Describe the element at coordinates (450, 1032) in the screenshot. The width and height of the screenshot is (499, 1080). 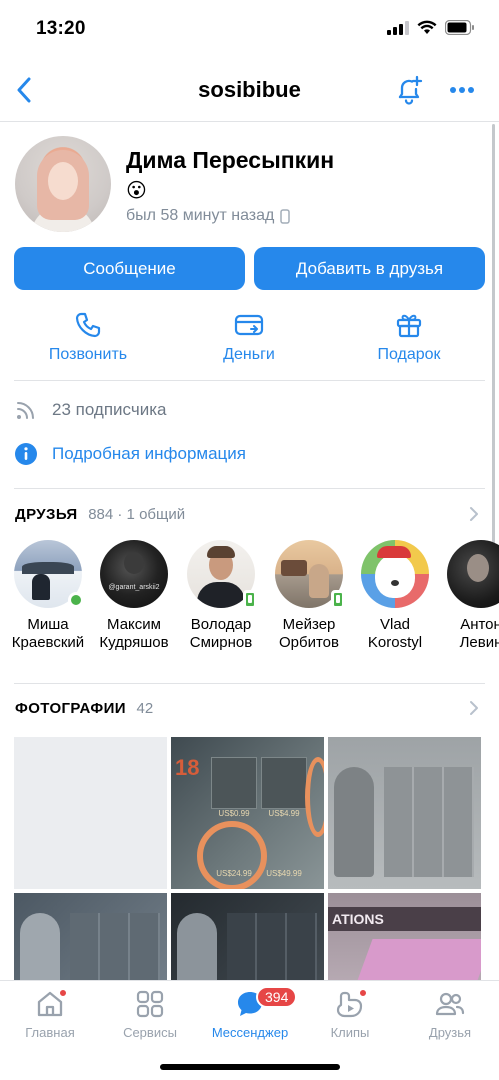
I see `tab-label: Друзья` at that location.